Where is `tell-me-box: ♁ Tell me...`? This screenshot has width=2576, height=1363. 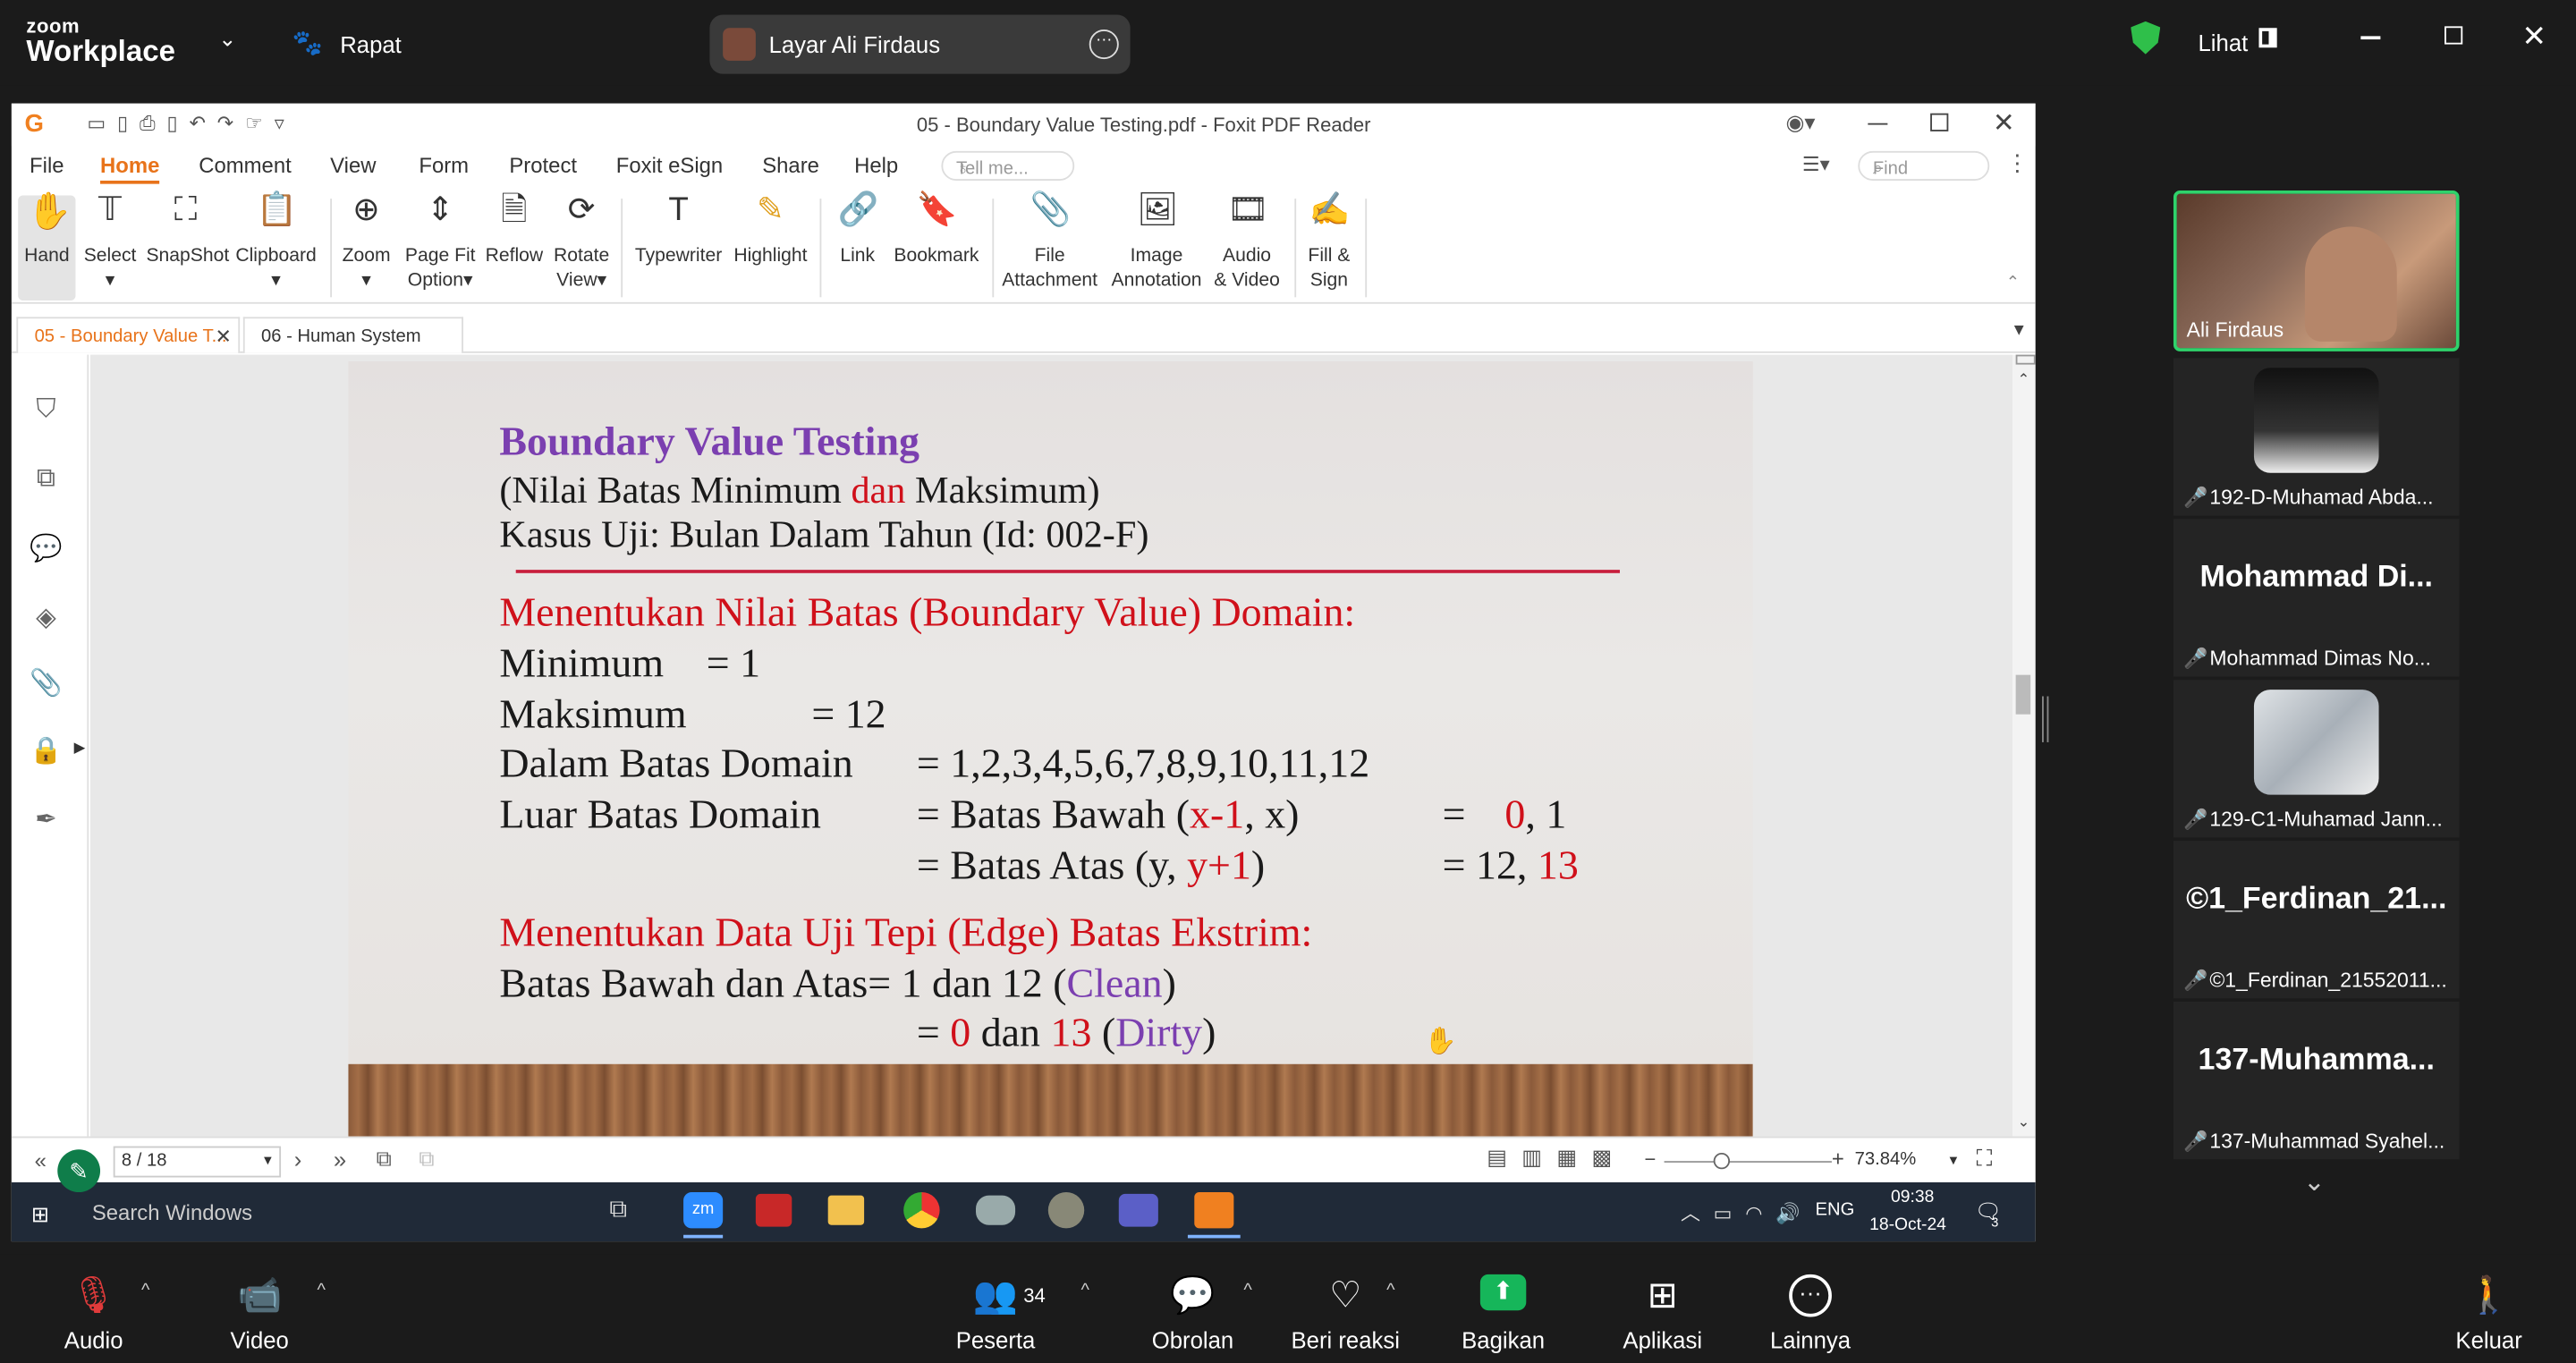
tell-me-box: ♁ Tell me... is located at coordinates (1008, 166).